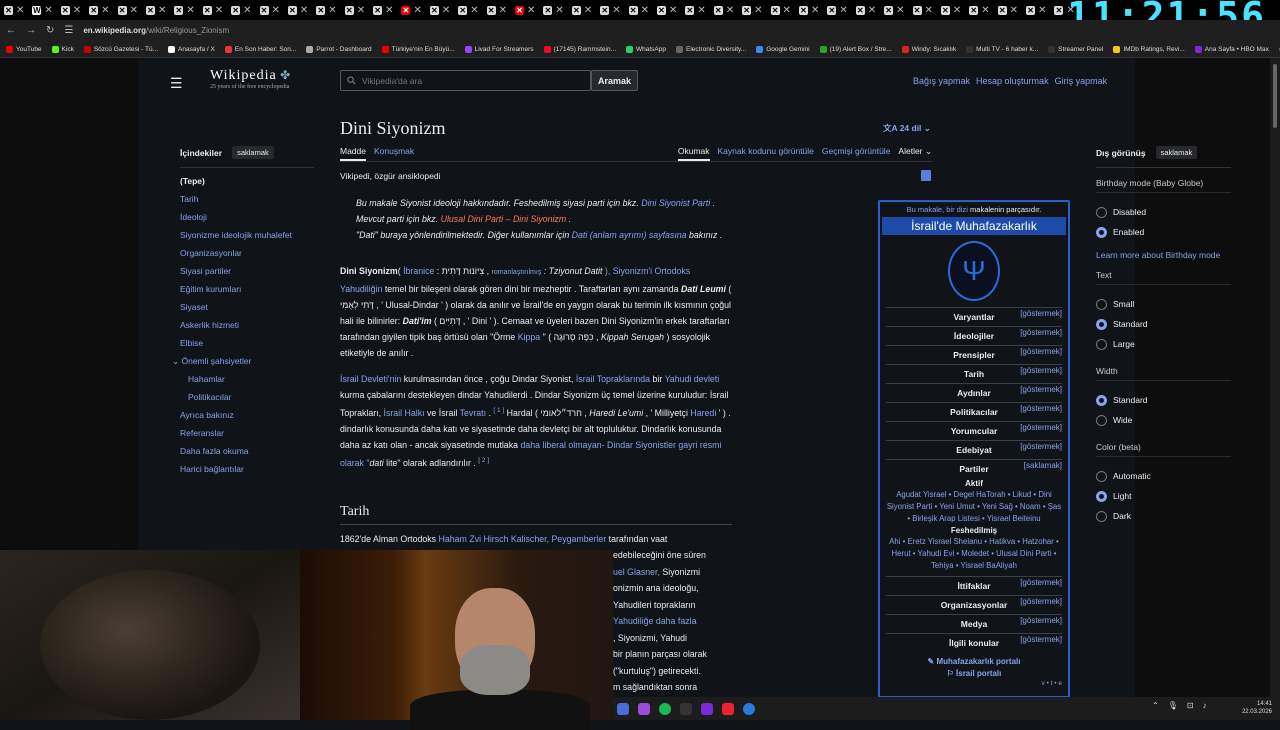 The width and height of the screenshot is (1280, 730). What do you see at coordinates (1163, 344) in the screenshot?
I see `radio-option: Large` at bounding box center [1163, 344].